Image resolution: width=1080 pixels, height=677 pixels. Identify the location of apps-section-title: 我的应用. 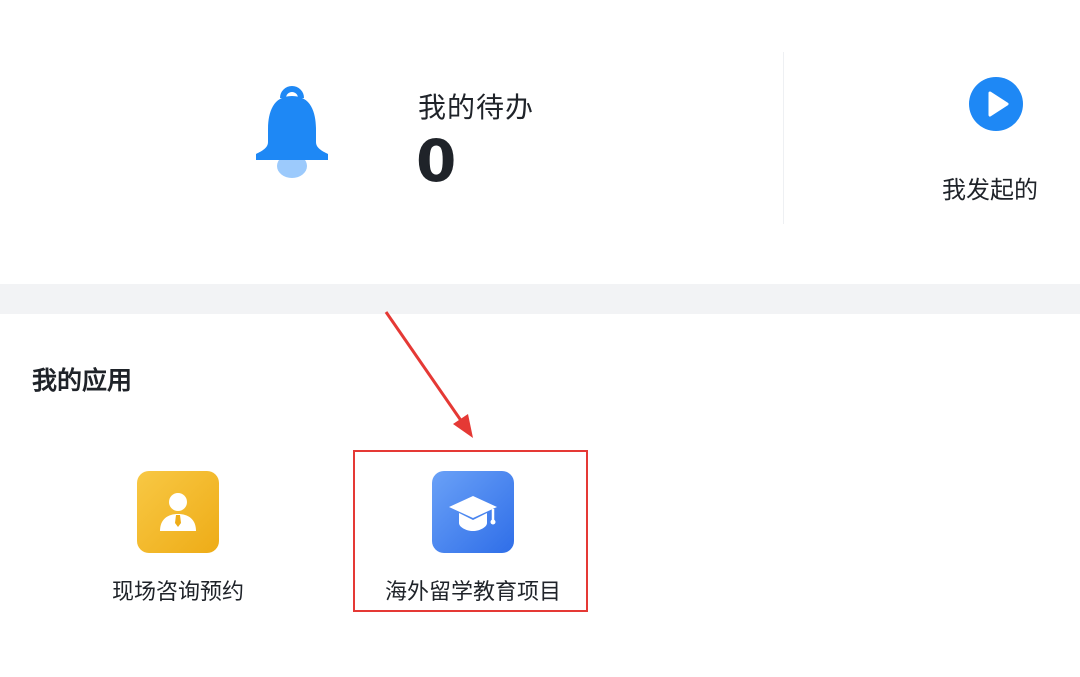
(82, 380).